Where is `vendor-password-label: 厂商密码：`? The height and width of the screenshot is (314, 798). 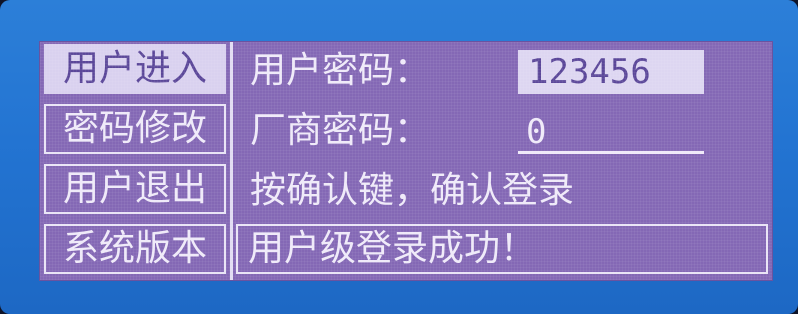 vendor-password-label: 厂商密码： is located at coordinates (340, 130).